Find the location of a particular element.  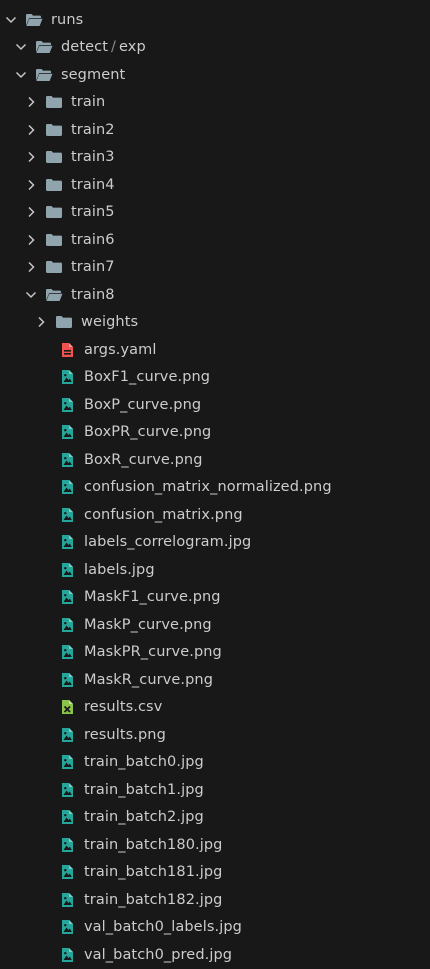

tree-file-boxf1-curve-png: BoxF1_curve.png is located at coordinates (215, 378).